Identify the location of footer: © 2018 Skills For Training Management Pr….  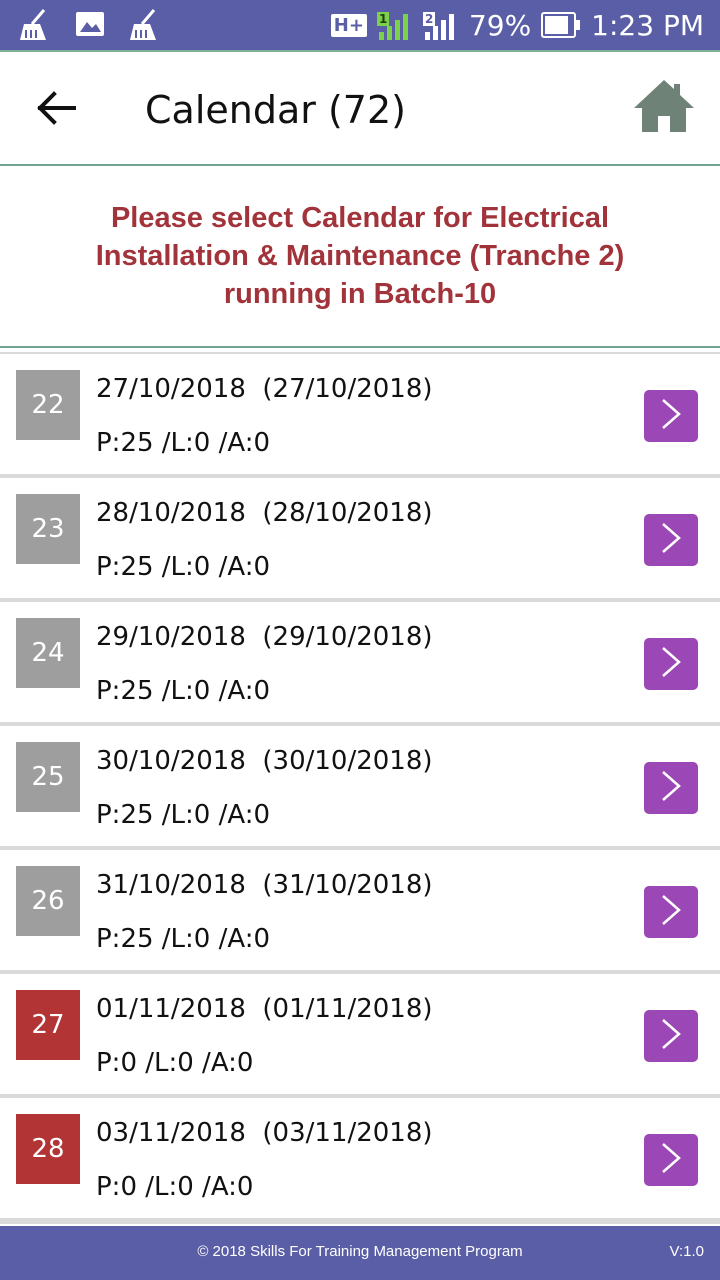
(360, 1253).